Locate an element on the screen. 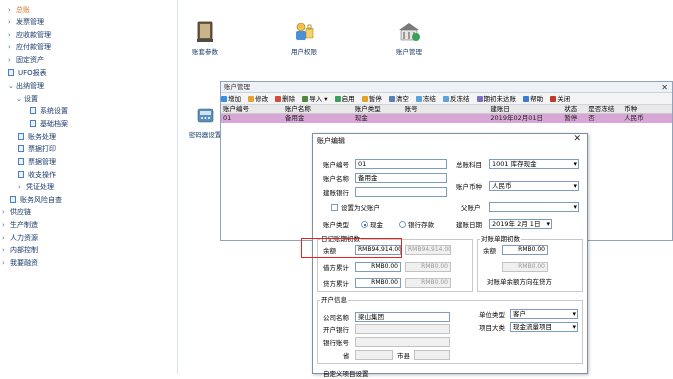 This screenshot has width=673, height=379. nav-label: 收支操作 is located at coordinates (42, 175).